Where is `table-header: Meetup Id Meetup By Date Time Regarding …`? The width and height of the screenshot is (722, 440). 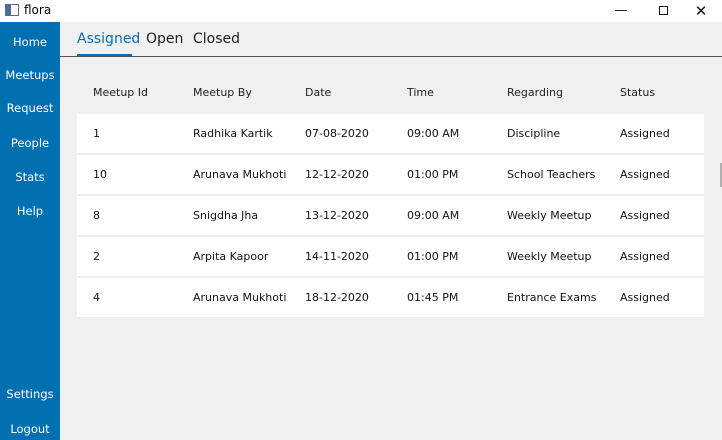 table-header: Meetup Id Meetup By Date Time Regarding … is located at coordinates (390, 93).